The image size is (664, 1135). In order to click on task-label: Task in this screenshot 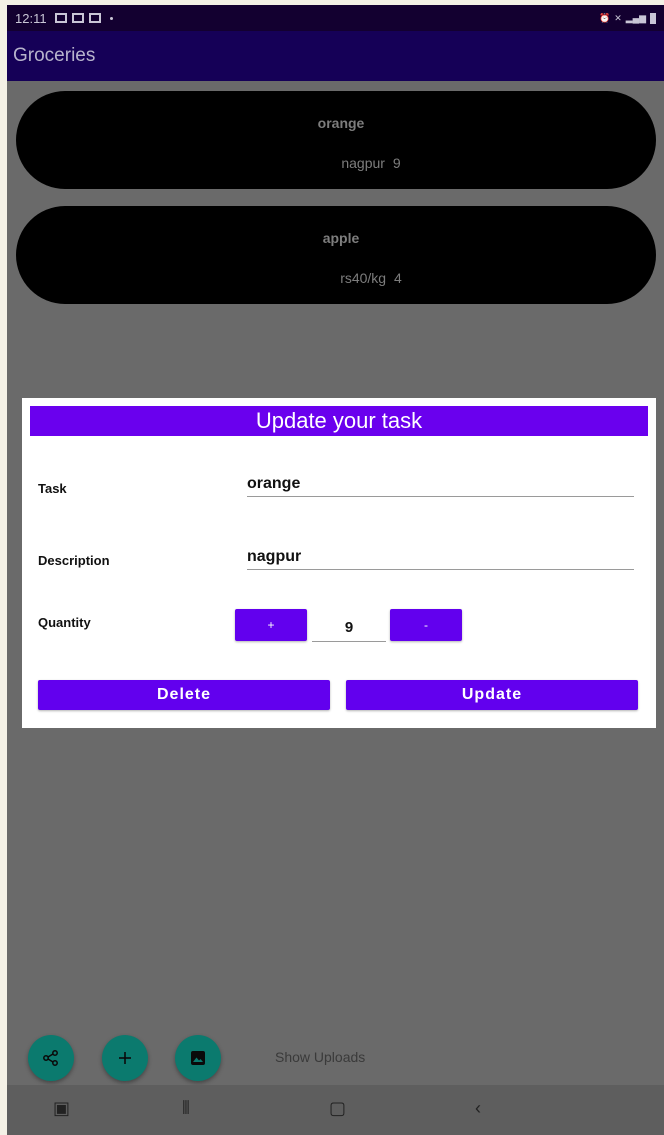, I will do `click(52, 488)`.